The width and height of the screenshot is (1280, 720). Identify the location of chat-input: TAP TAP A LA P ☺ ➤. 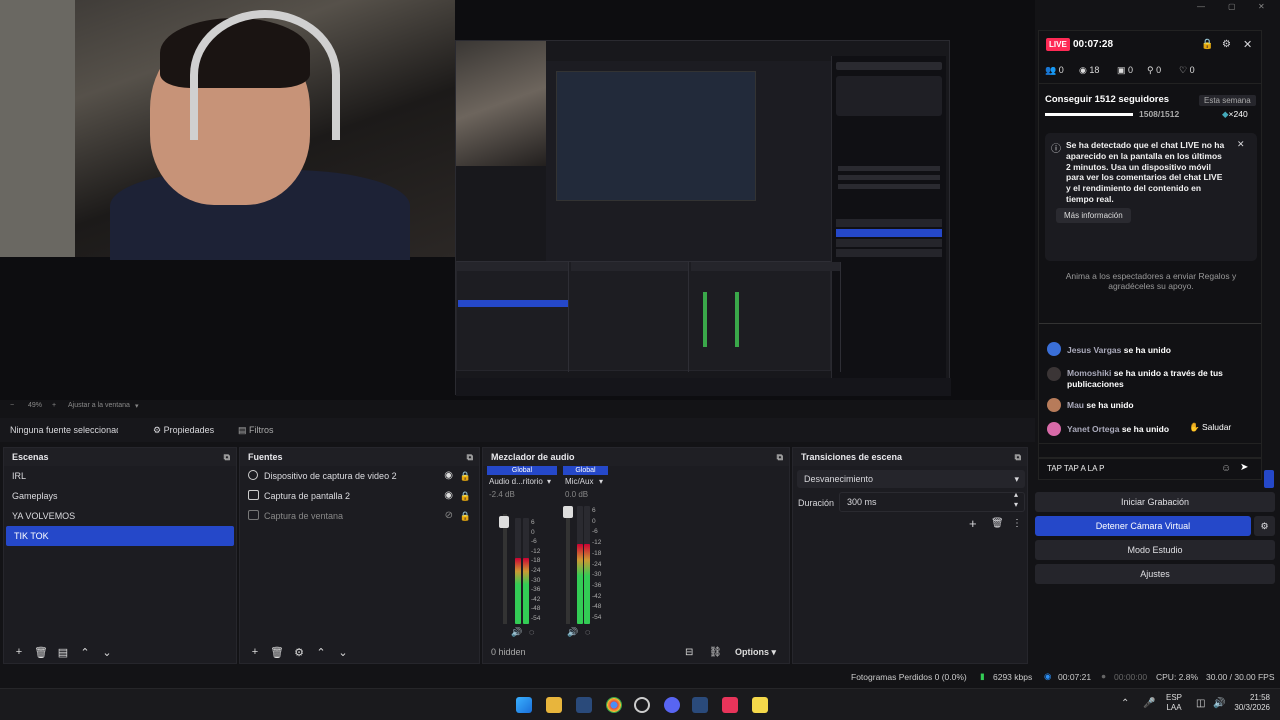
(1150, 469).